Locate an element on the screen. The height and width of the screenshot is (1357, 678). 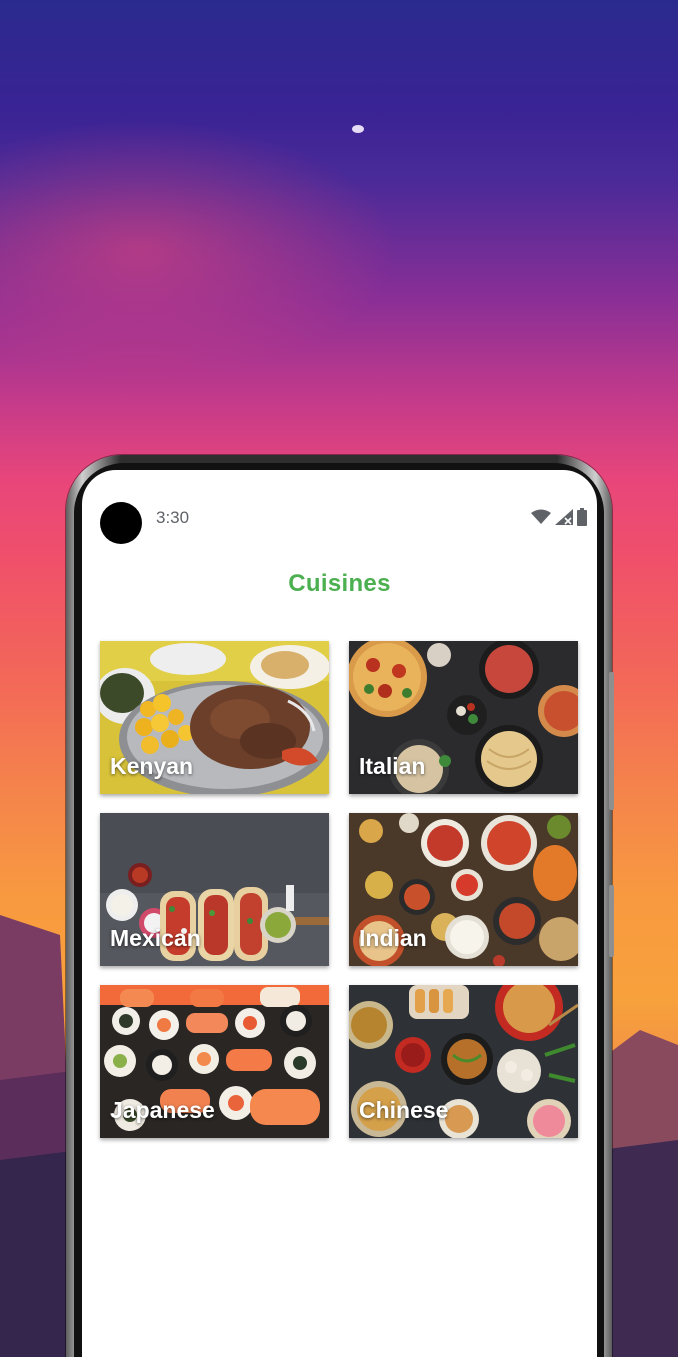
cuisine-label: Italian is located at coordinates (392, 766).